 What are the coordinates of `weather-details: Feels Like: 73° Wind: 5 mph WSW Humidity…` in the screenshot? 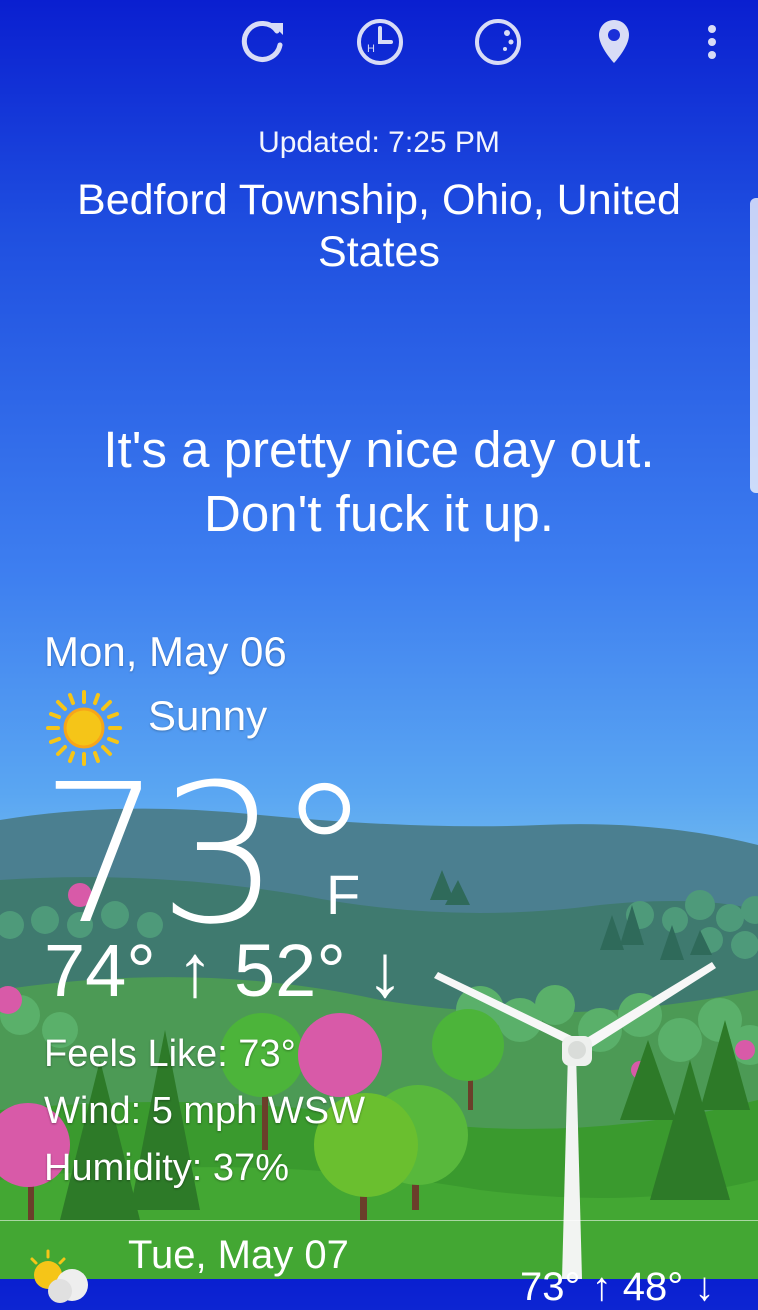 It's located at (204, 1111).